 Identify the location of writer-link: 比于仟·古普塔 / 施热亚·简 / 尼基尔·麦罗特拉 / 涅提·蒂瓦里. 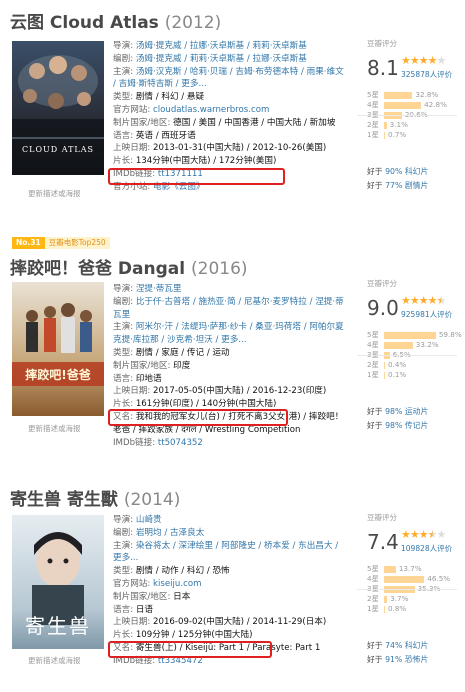
(228, 308).